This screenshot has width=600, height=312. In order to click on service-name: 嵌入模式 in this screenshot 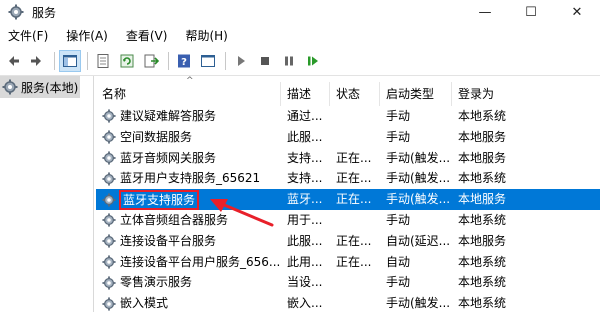, I will do `click(144, 303)`.